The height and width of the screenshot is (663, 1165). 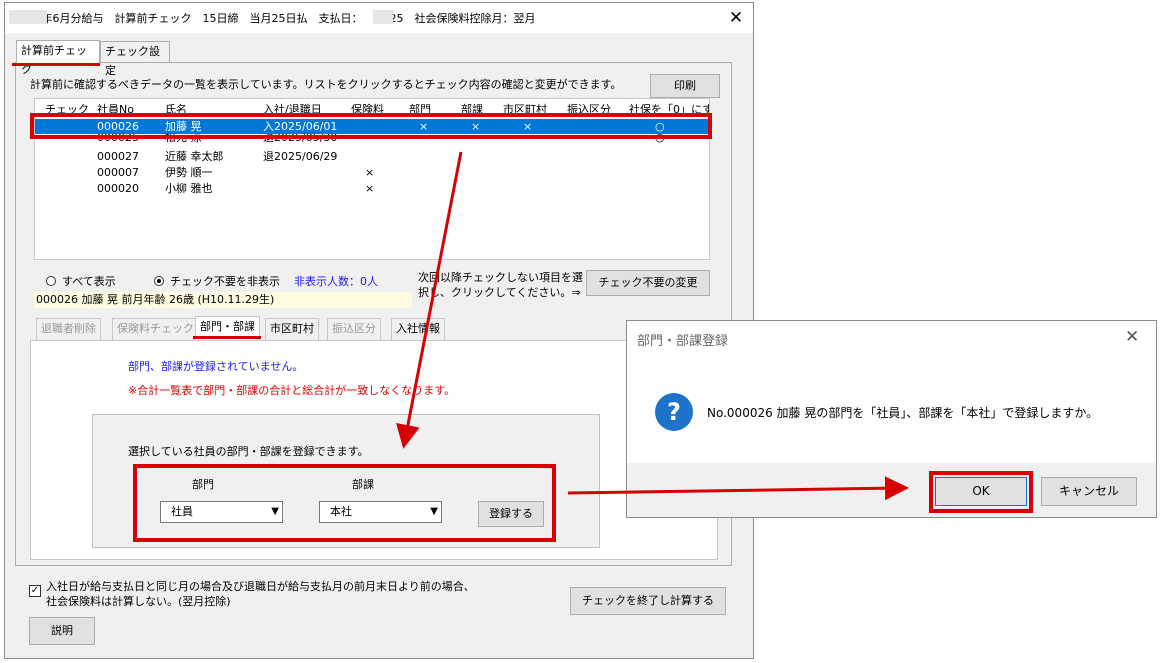 I want to click on warning-message: ※合計一覧表で部門・部課の合計と総合計が一致しなくなります。, so click(x=292, y=390).